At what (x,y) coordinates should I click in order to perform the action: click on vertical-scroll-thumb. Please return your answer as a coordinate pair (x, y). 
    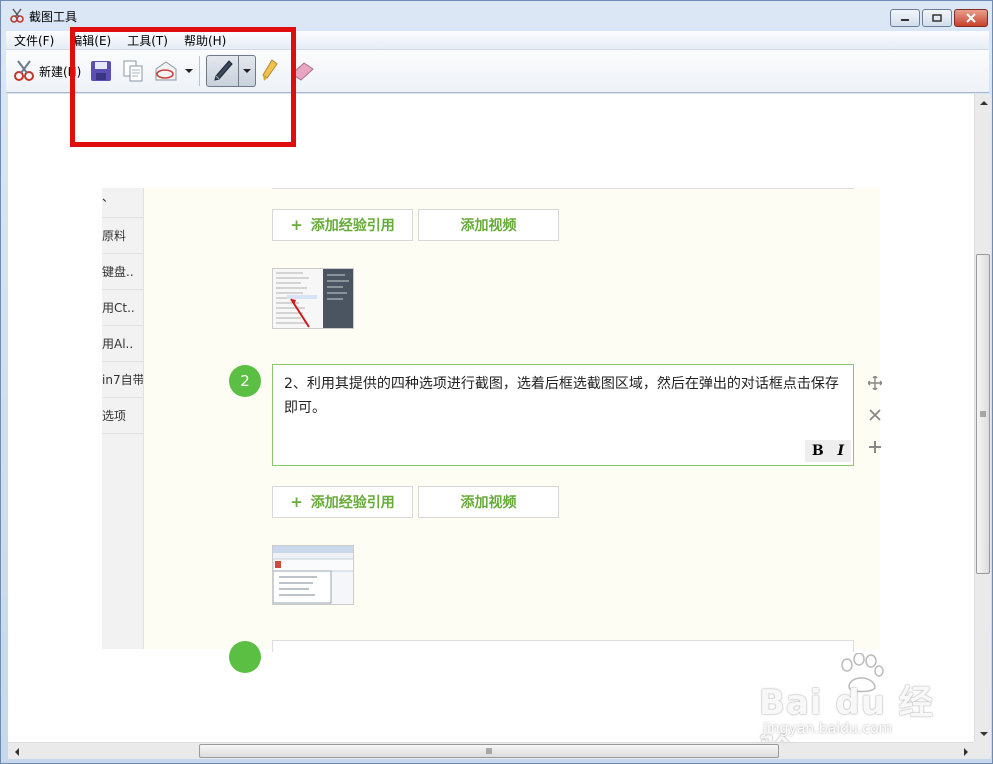
    Looking at the image, I should click on (983, 414).